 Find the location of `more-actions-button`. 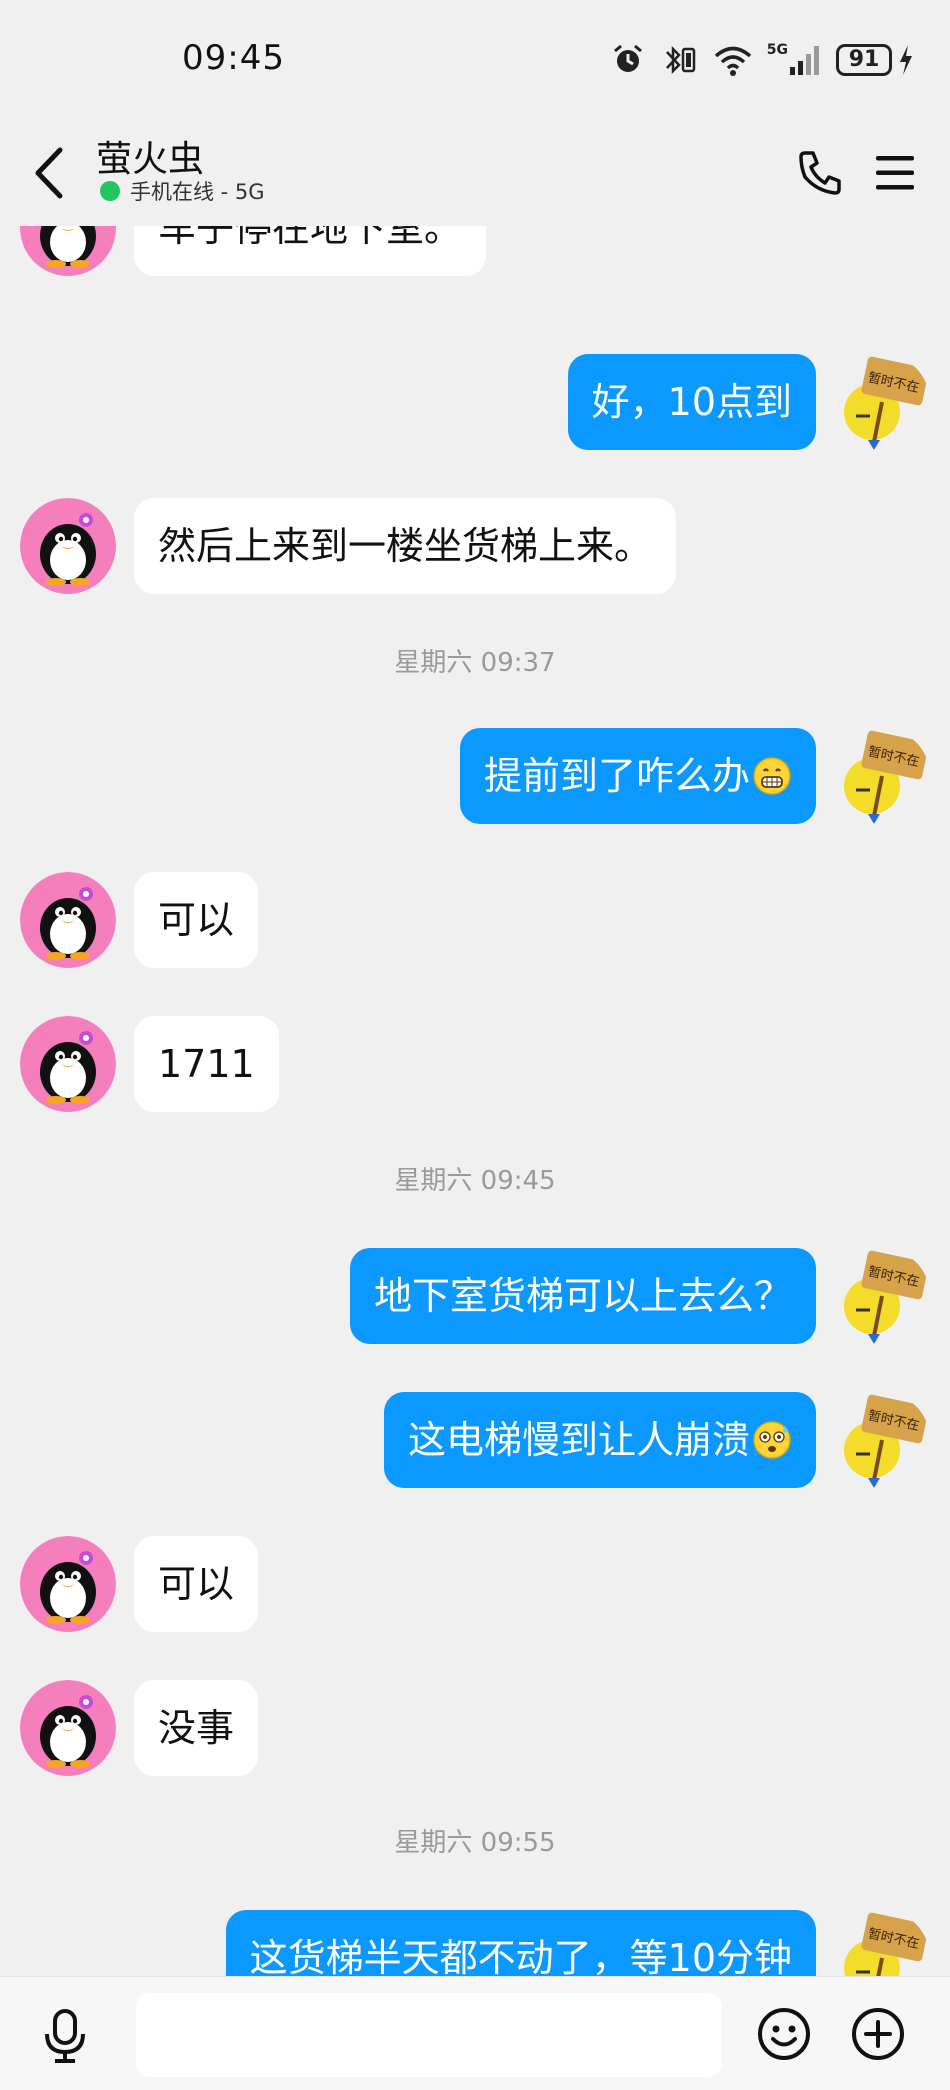

more-actions-button is located at coordinates (878, 2034).